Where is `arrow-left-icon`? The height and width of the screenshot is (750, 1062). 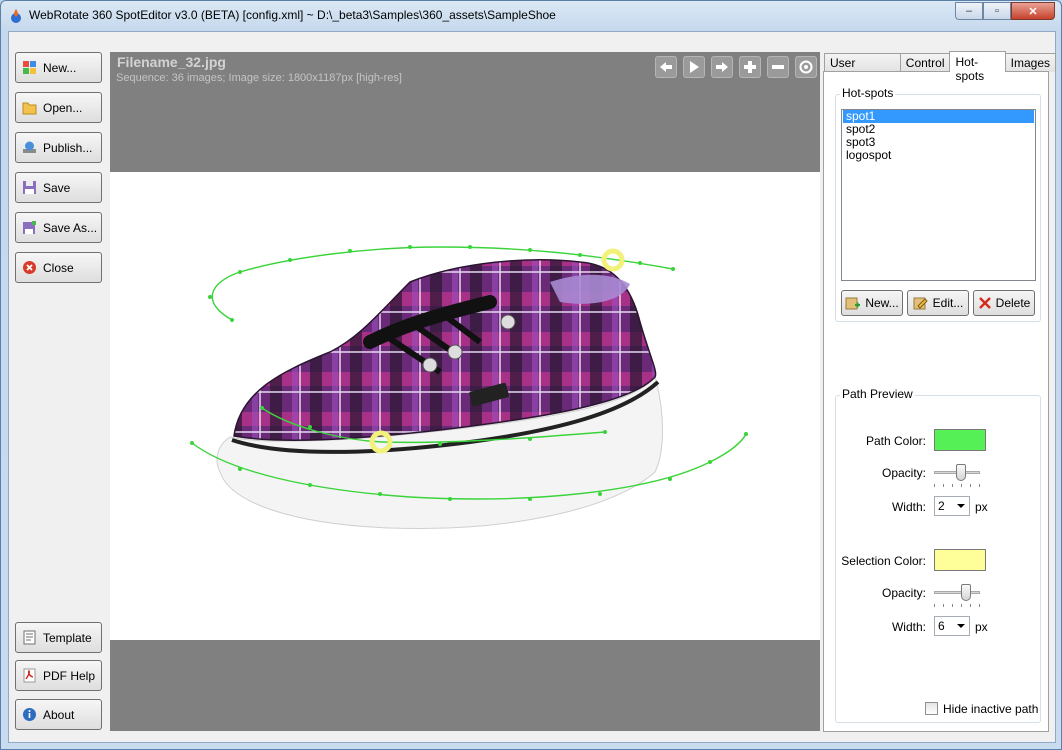
arrow-left-icon is located at coordinates (666, 67).